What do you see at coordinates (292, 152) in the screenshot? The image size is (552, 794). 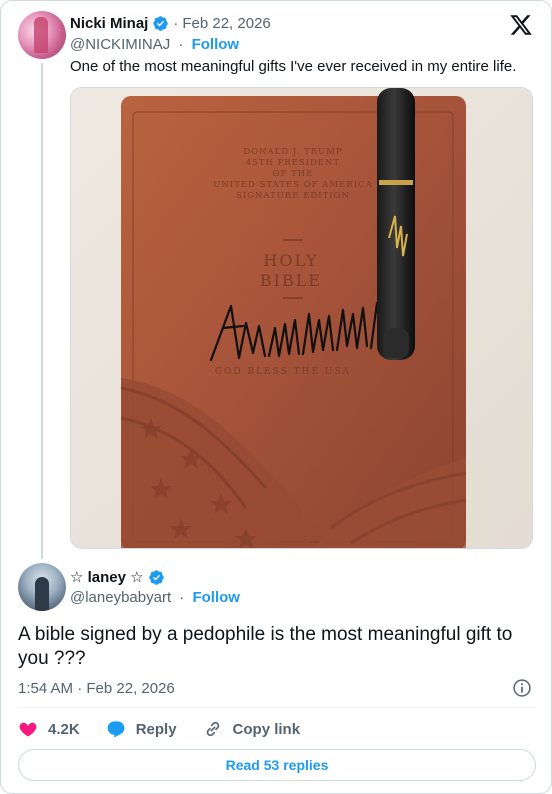 I see `cover-line: DONALD J. TRUMP` at bounding box center [292, 152].